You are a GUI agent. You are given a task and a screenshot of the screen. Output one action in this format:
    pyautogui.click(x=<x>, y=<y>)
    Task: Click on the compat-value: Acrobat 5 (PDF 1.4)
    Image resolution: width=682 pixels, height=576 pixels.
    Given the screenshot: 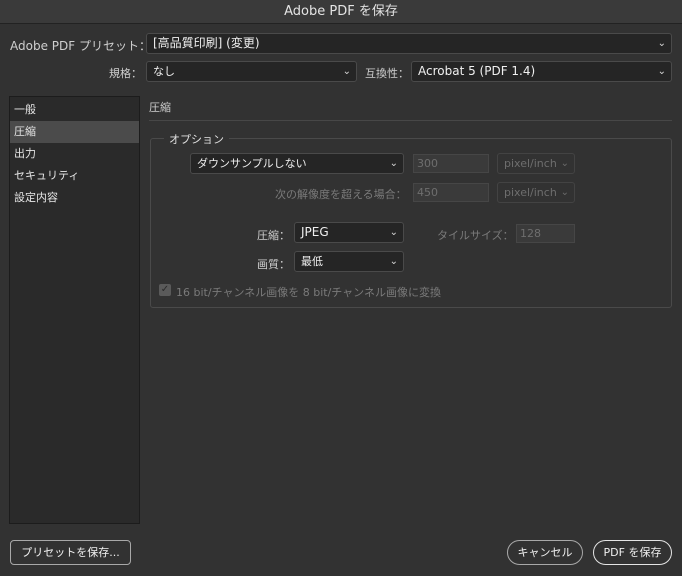 What is the action you would take?
    pyautogui.click(x=477, y=71)
    